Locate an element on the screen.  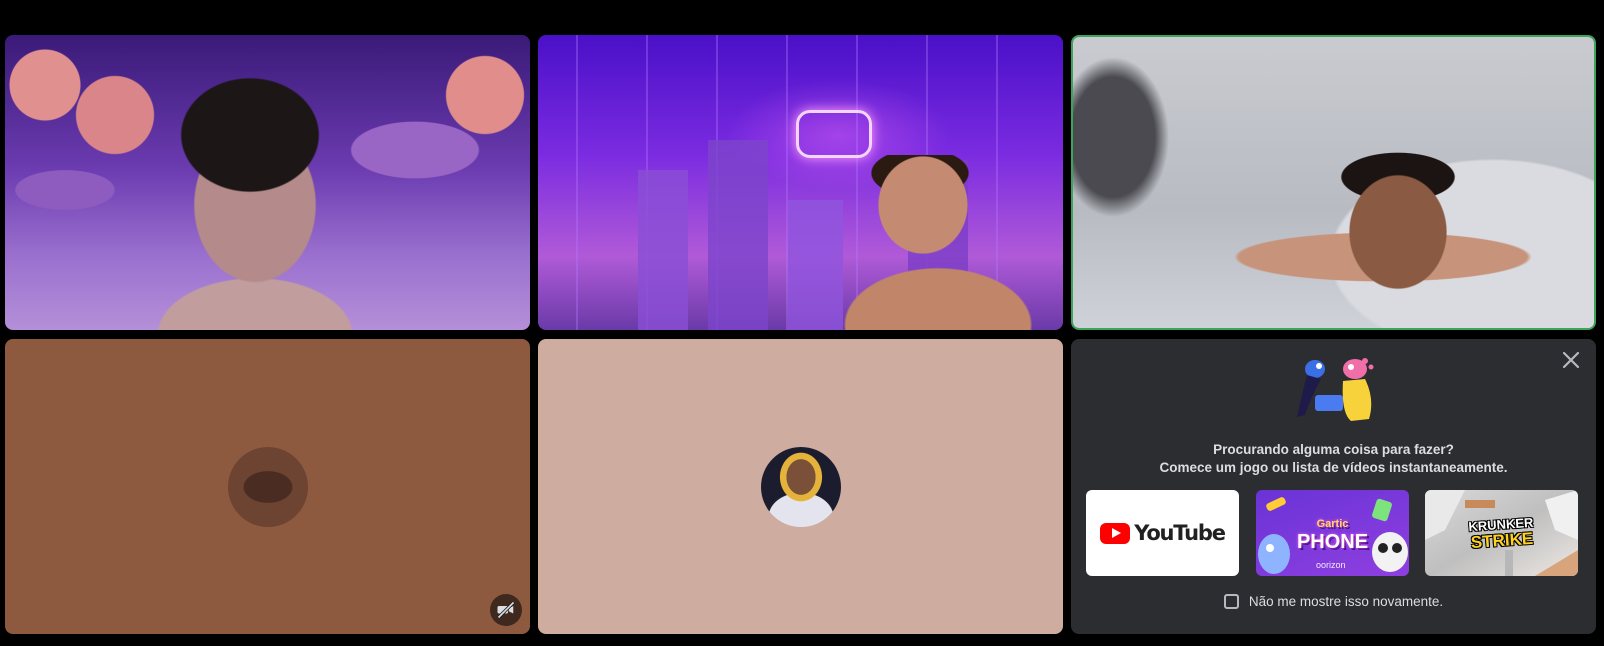
activity-gartic-phone-card: Gartic PHONE oorizon is located at coordinates (1332, 533).